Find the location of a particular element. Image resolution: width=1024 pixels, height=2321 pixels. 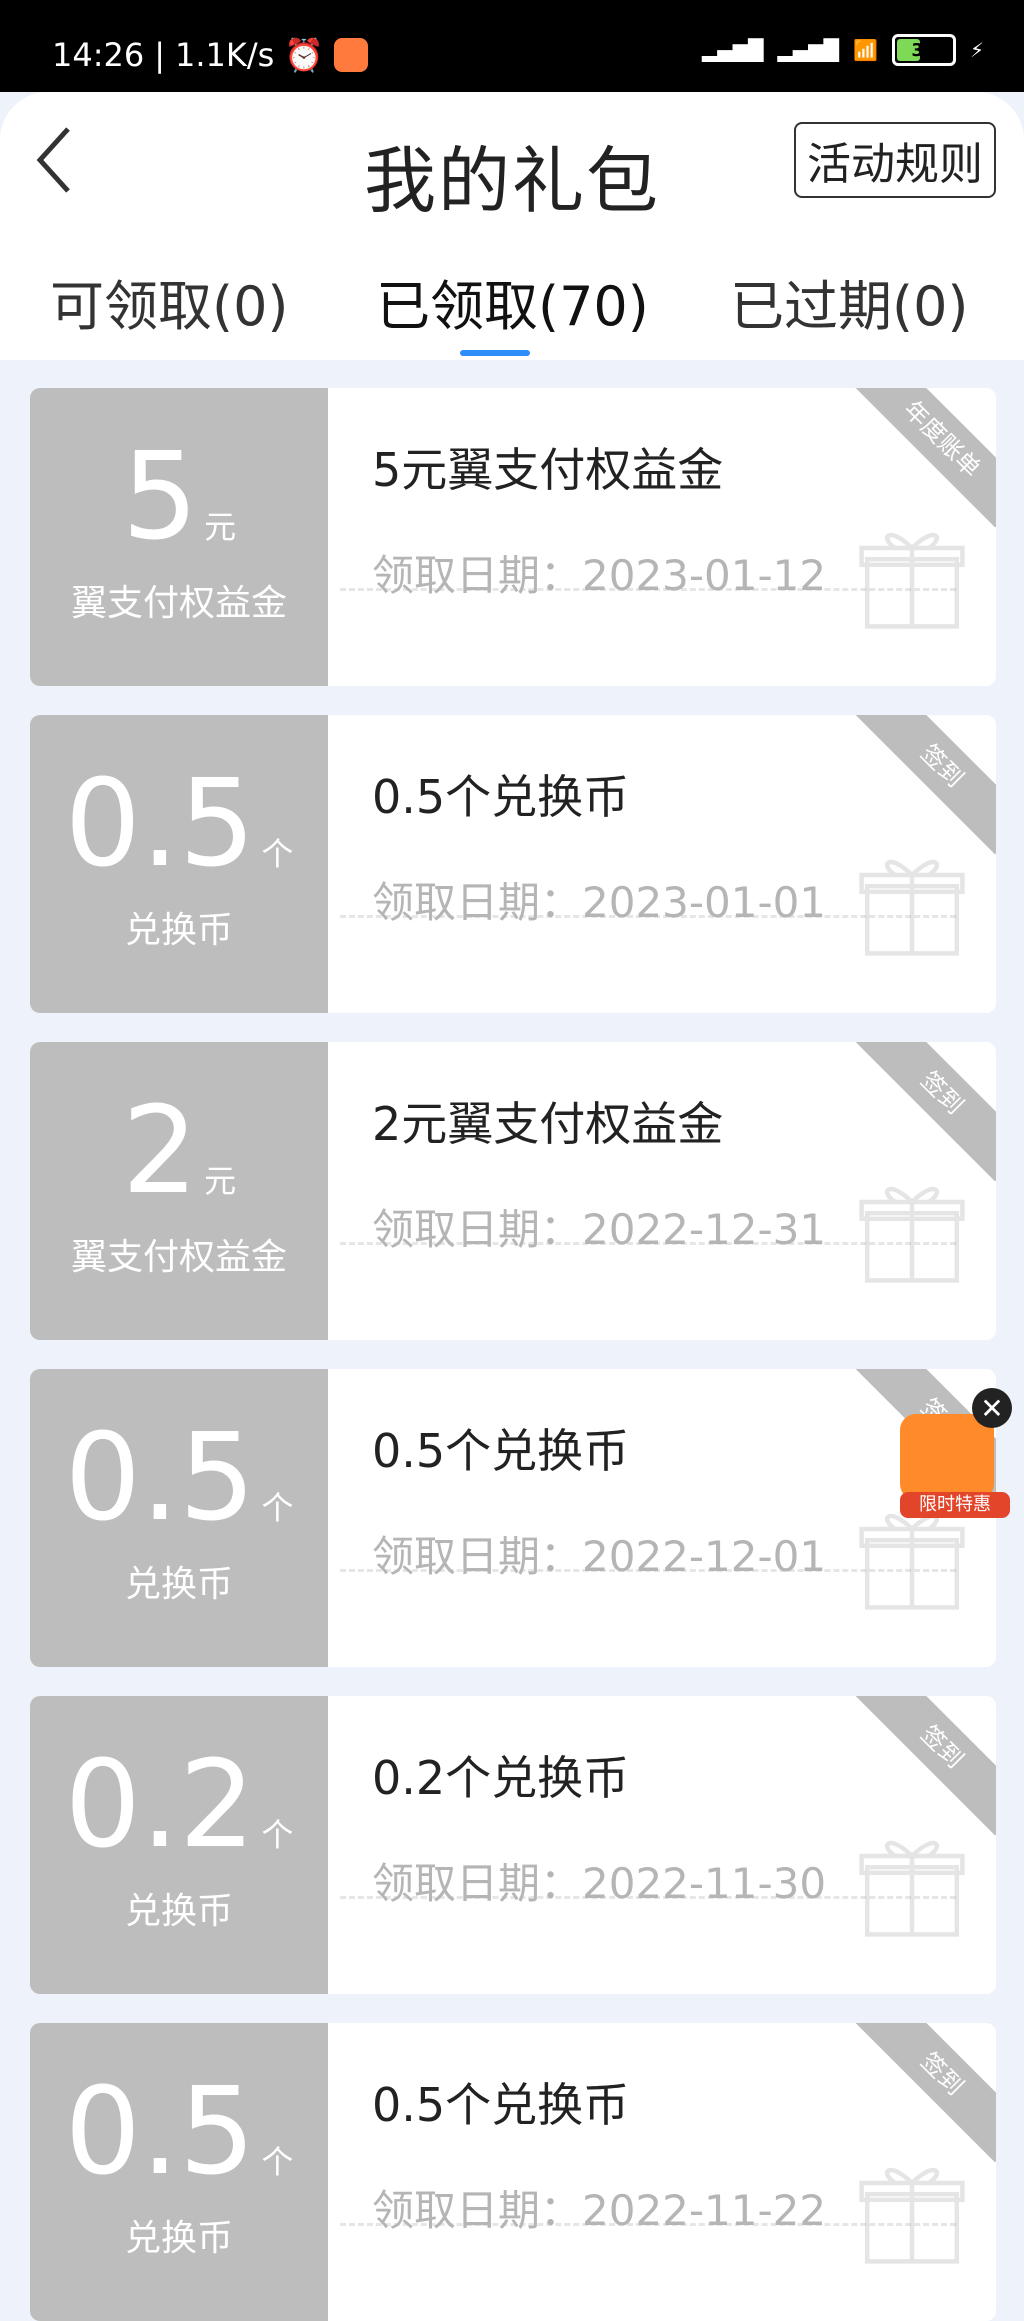

promo-floating-widget: ✕ 限时特惠 is located at coordinates (956, 1453).